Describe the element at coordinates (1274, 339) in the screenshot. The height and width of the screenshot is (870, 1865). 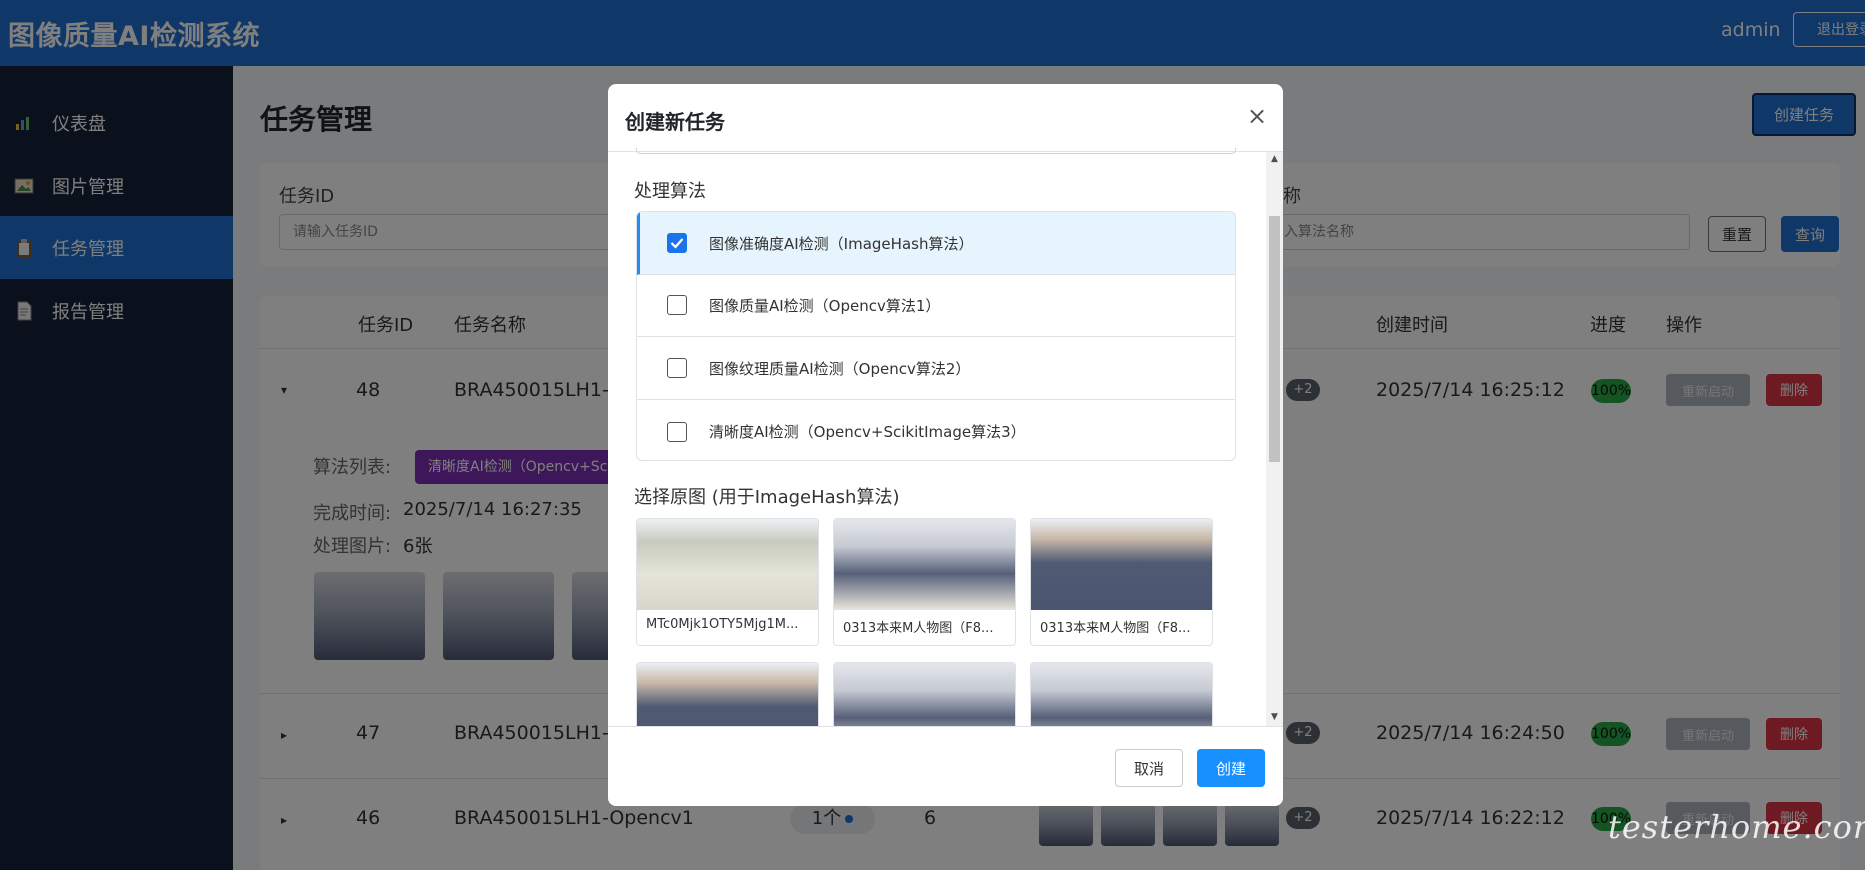
I see `scrollbar-thumb` at that location.